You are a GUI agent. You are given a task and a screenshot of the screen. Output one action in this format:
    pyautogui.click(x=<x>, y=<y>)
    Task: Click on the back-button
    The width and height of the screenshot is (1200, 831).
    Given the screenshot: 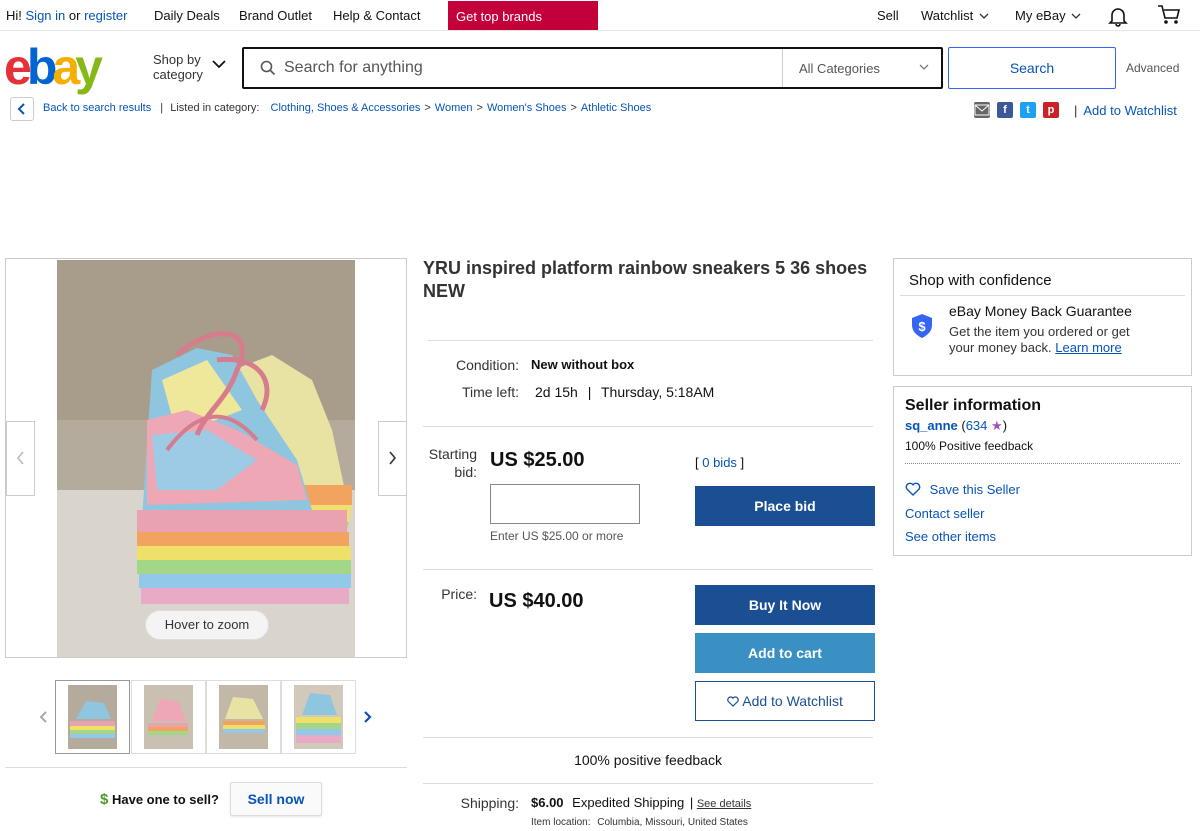 What is the action you would take?
    pyautogui.click(x=22, y=109)
    